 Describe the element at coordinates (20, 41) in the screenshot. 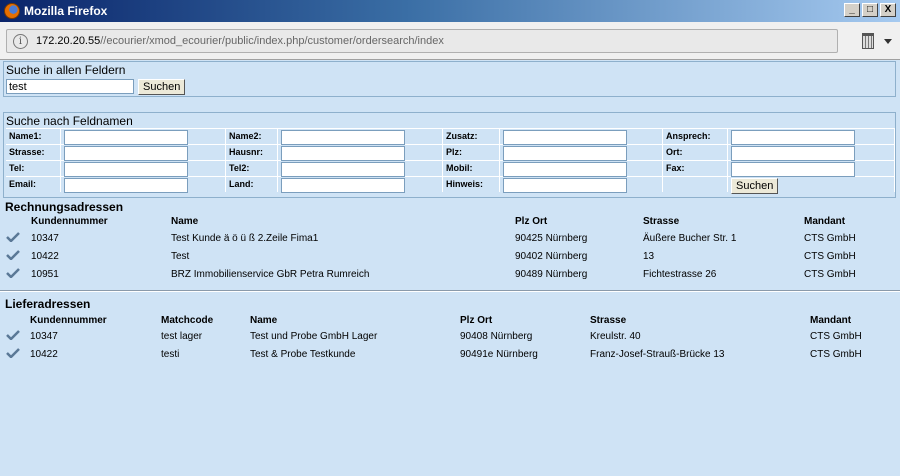

I see `info-icon: i` at that location.